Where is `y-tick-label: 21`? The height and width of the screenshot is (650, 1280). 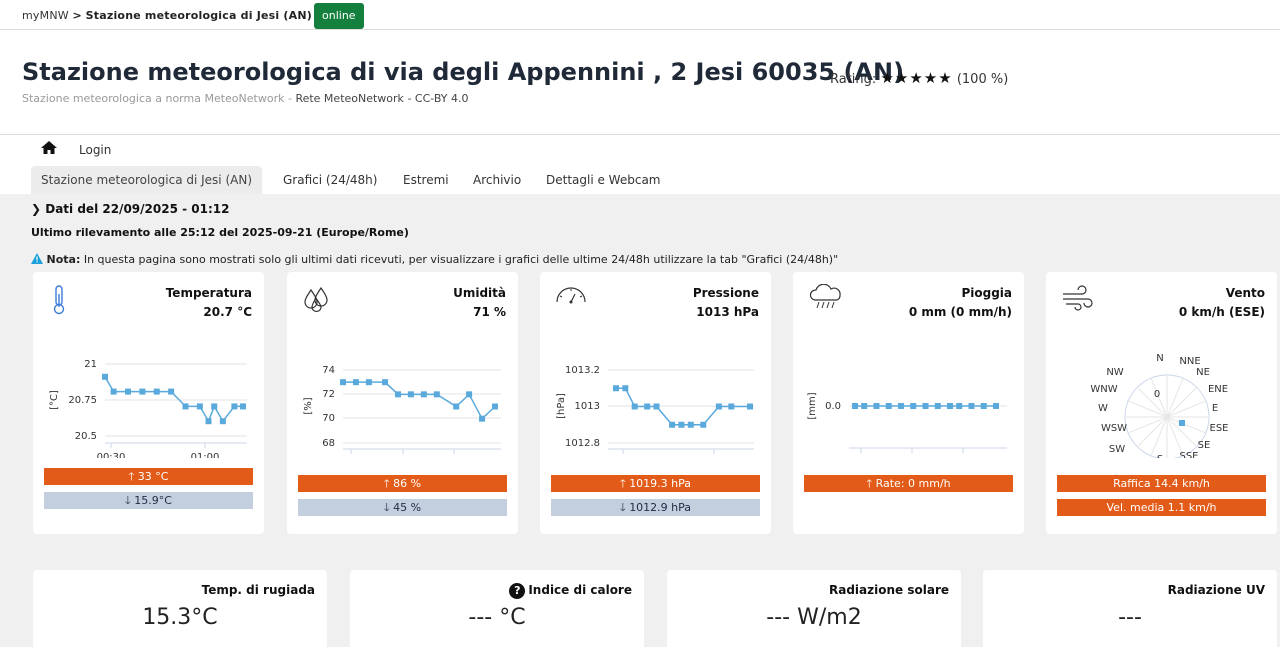
y-tick-label: 21 is located at coordinates (90, 364).